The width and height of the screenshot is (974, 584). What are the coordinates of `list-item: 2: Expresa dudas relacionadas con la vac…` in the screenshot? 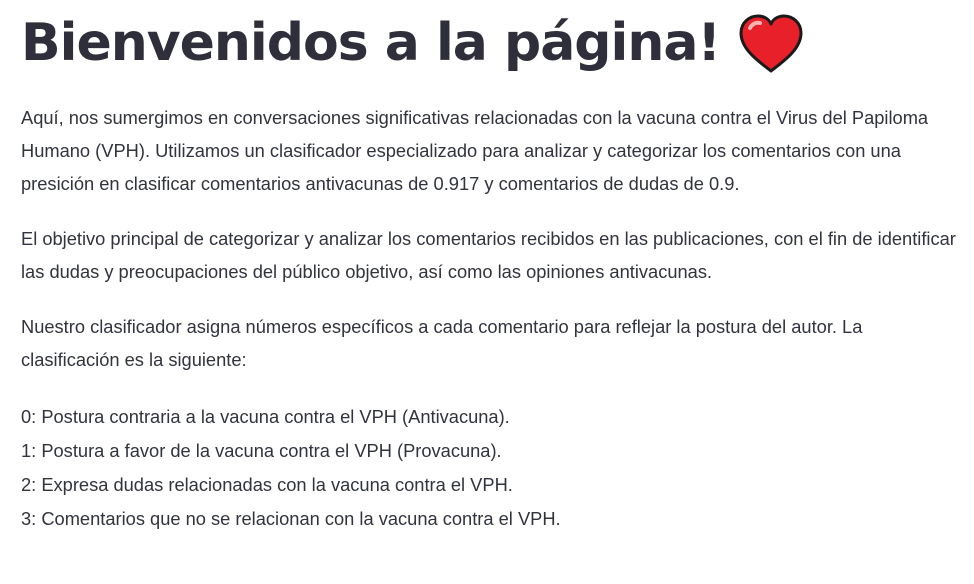 It's located at (267, 484).